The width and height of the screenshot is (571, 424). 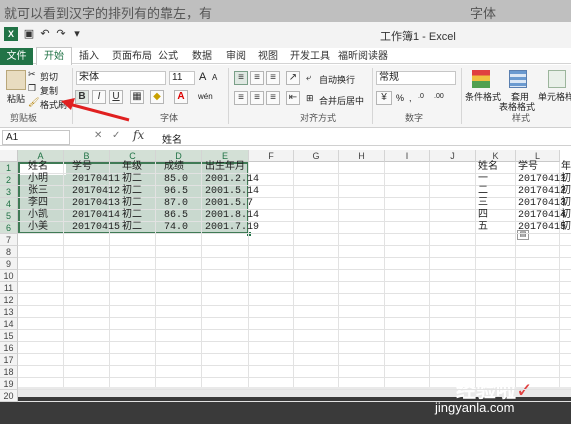 I want to click on table-cell: 张三, so click(x=38, y=192).